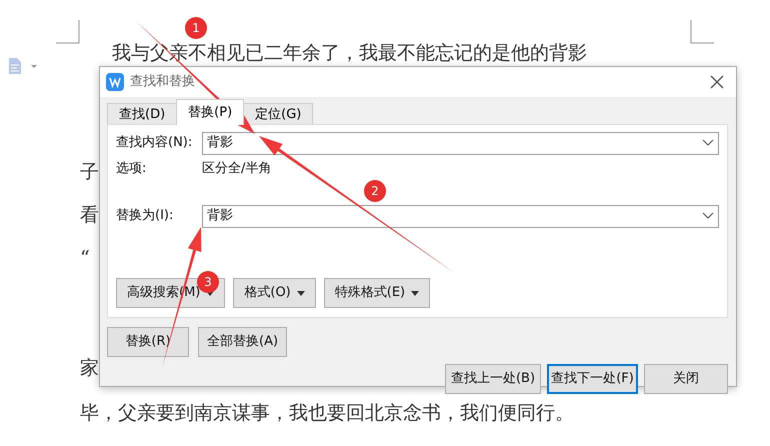  What do you see at coordinates (89, 215) in the screenshot?
I see `document-text: 看` at bounding box center [89, 215].